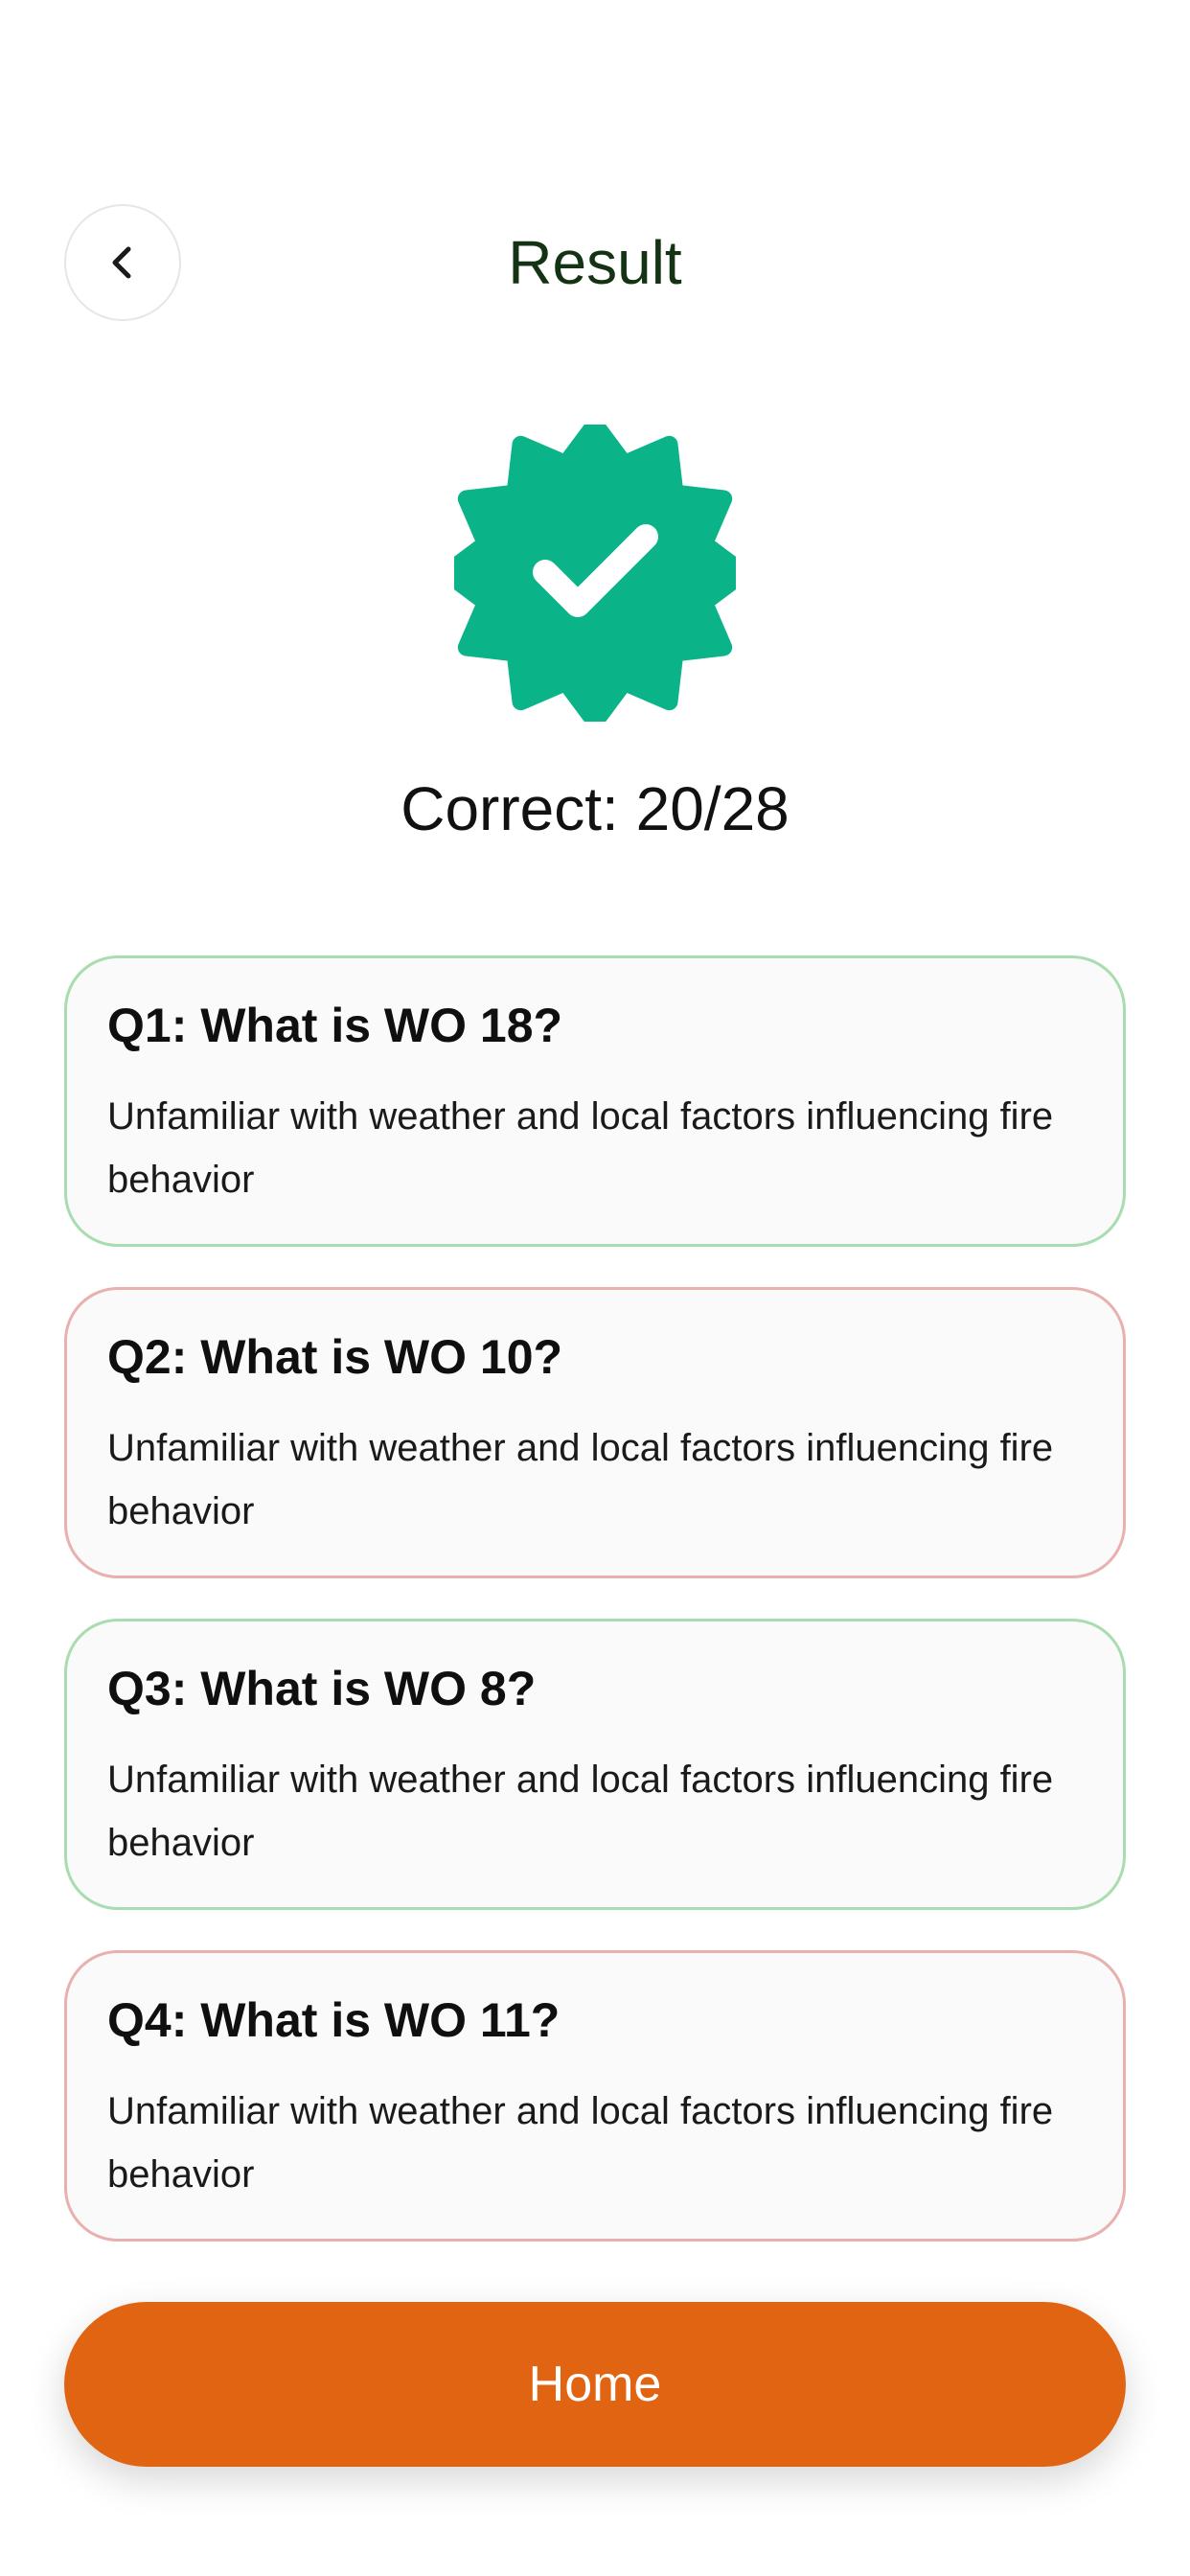 Image resolution: width=1190 pixels, height=2576 pixels. Describe the element at coordinates (595, 808) in the screenshot. I see `score-text: Correct: 20/28` at that location.